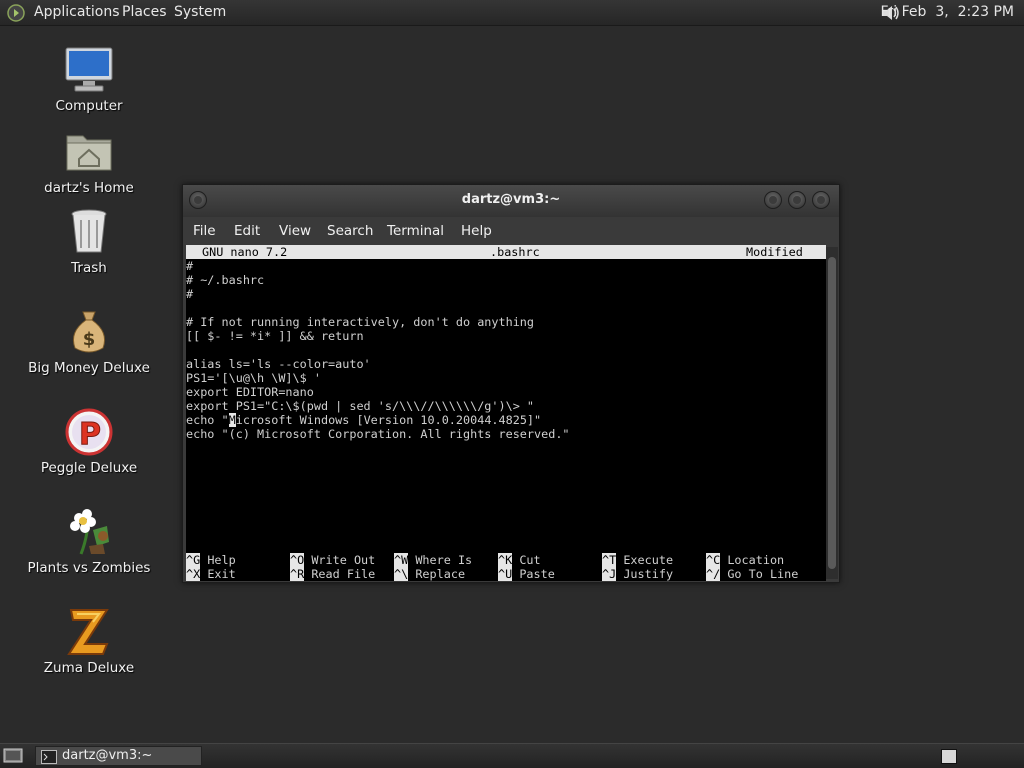 This screenshot has height=768, width=1024. Describe the element at coordinates (505, 574) in the screenshot. I see `shortcut-key: ^U` at that location.